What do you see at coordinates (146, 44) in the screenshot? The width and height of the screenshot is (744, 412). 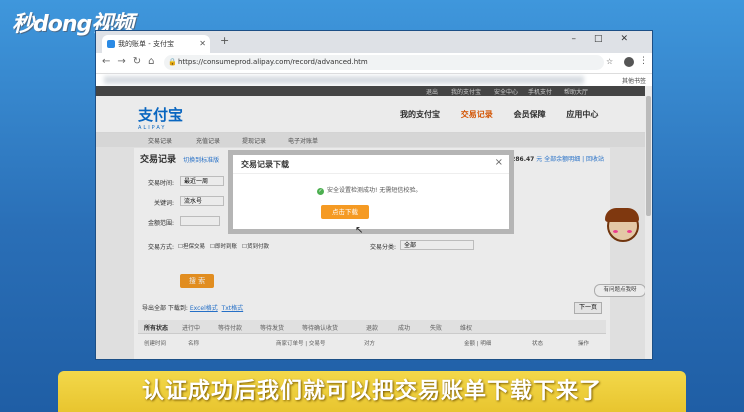 I see `tab-title: 我的账单 - 支付宝` at bounding box center [146, 44].